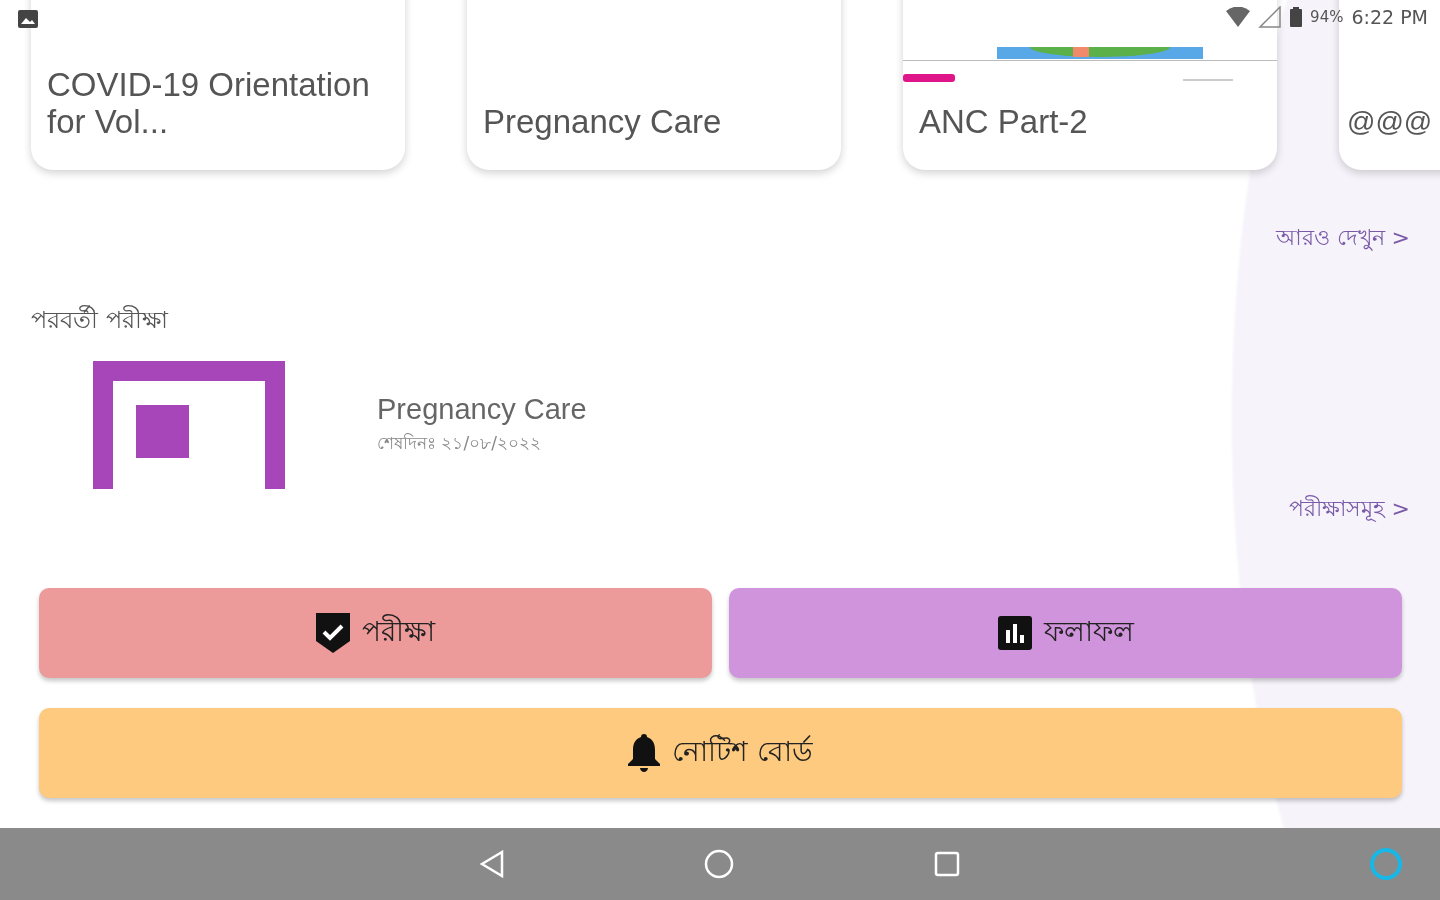 The image size is (1440, 900). What do you see at coordinates (492, 864) in the screenshot?
I see `back-icon` at bounding box center [492, 864].